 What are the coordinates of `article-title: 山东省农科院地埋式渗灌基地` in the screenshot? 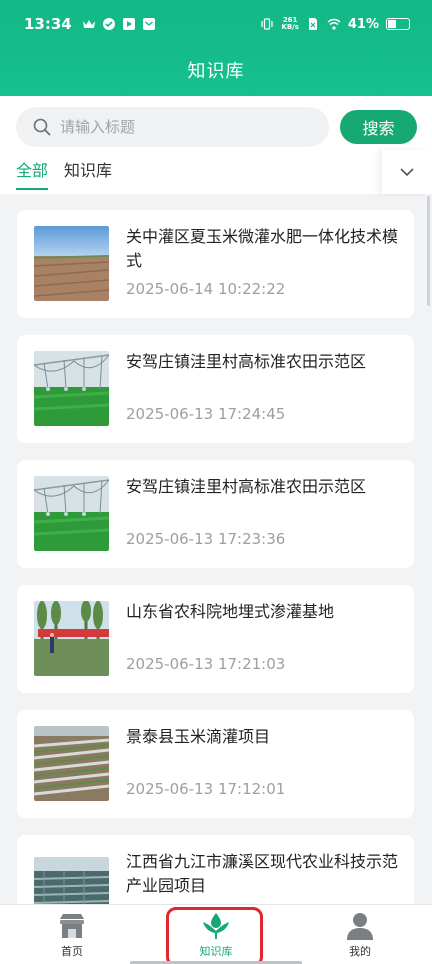 It's located at (230, 611).